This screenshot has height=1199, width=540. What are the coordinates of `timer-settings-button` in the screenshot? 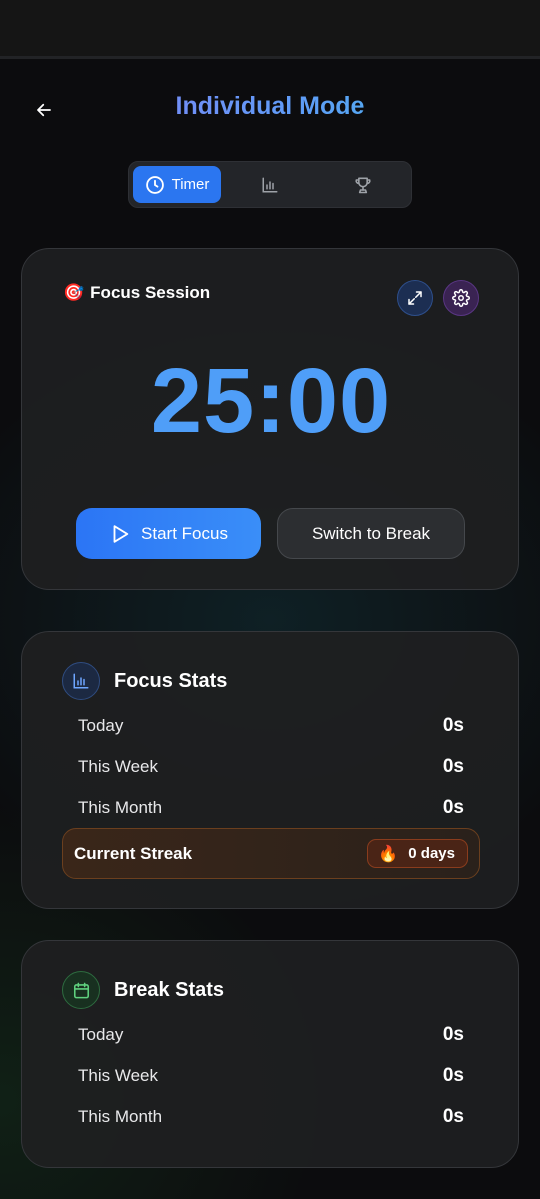 It's located at (461, 298).